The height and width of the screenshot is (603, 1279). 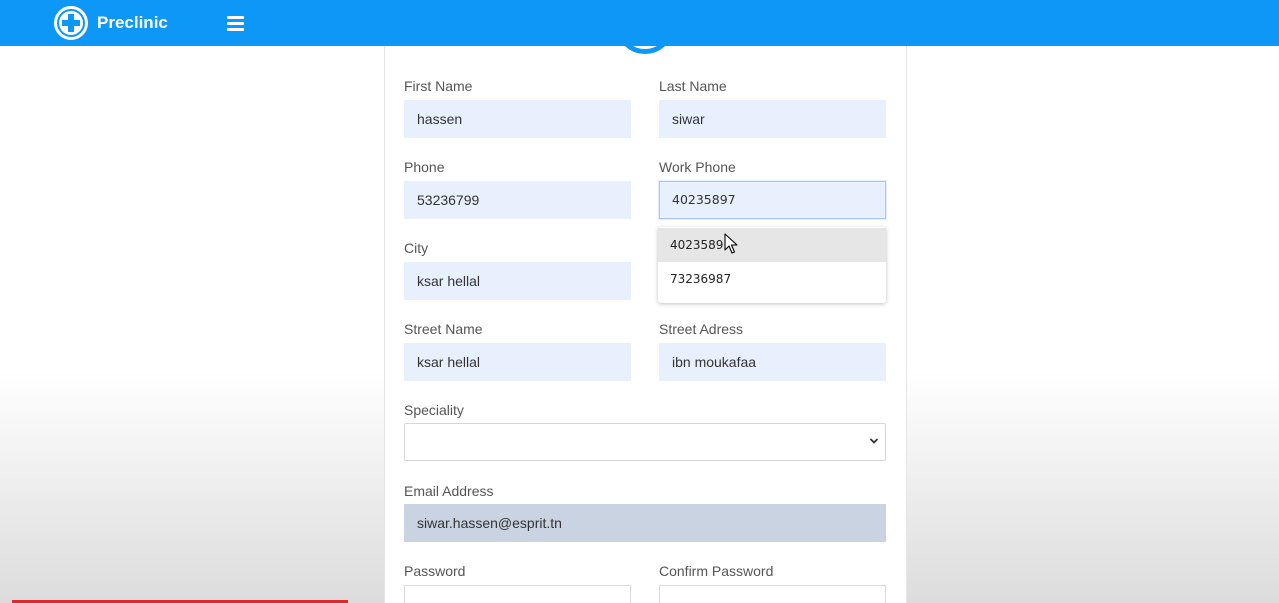 What do you see at coordinates (731, 243) in the screenshot?
I see `mouse-cursor-icon` at bounding box center [731, 243].